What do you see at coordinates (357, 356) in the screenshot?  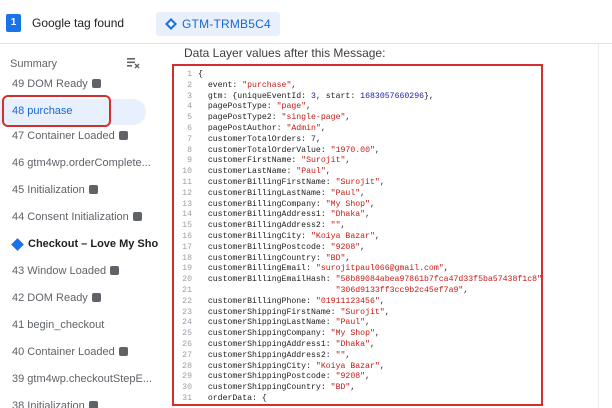 I see `code-line: 27 customerShippingAddress2: "",` at bounding box center [357, 356].